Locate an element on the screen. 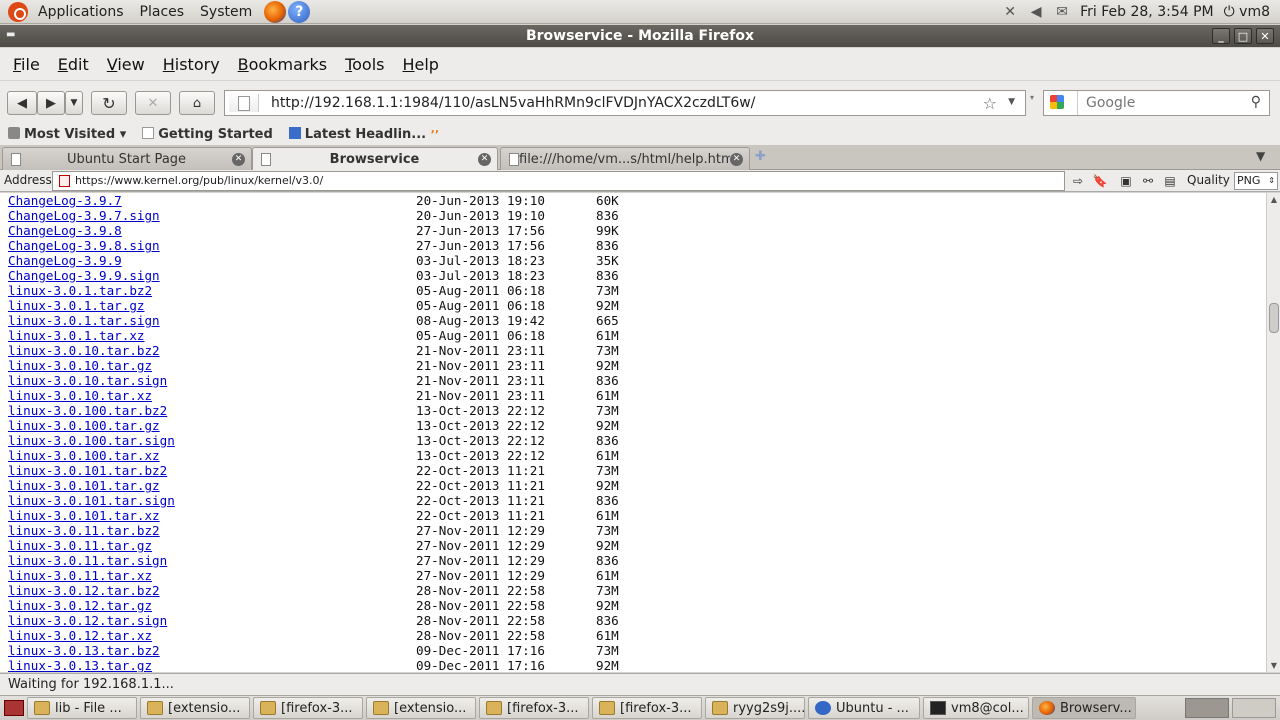 This screenshot has height=720, width=1280. search-input is located at coordinates (1161, 103).